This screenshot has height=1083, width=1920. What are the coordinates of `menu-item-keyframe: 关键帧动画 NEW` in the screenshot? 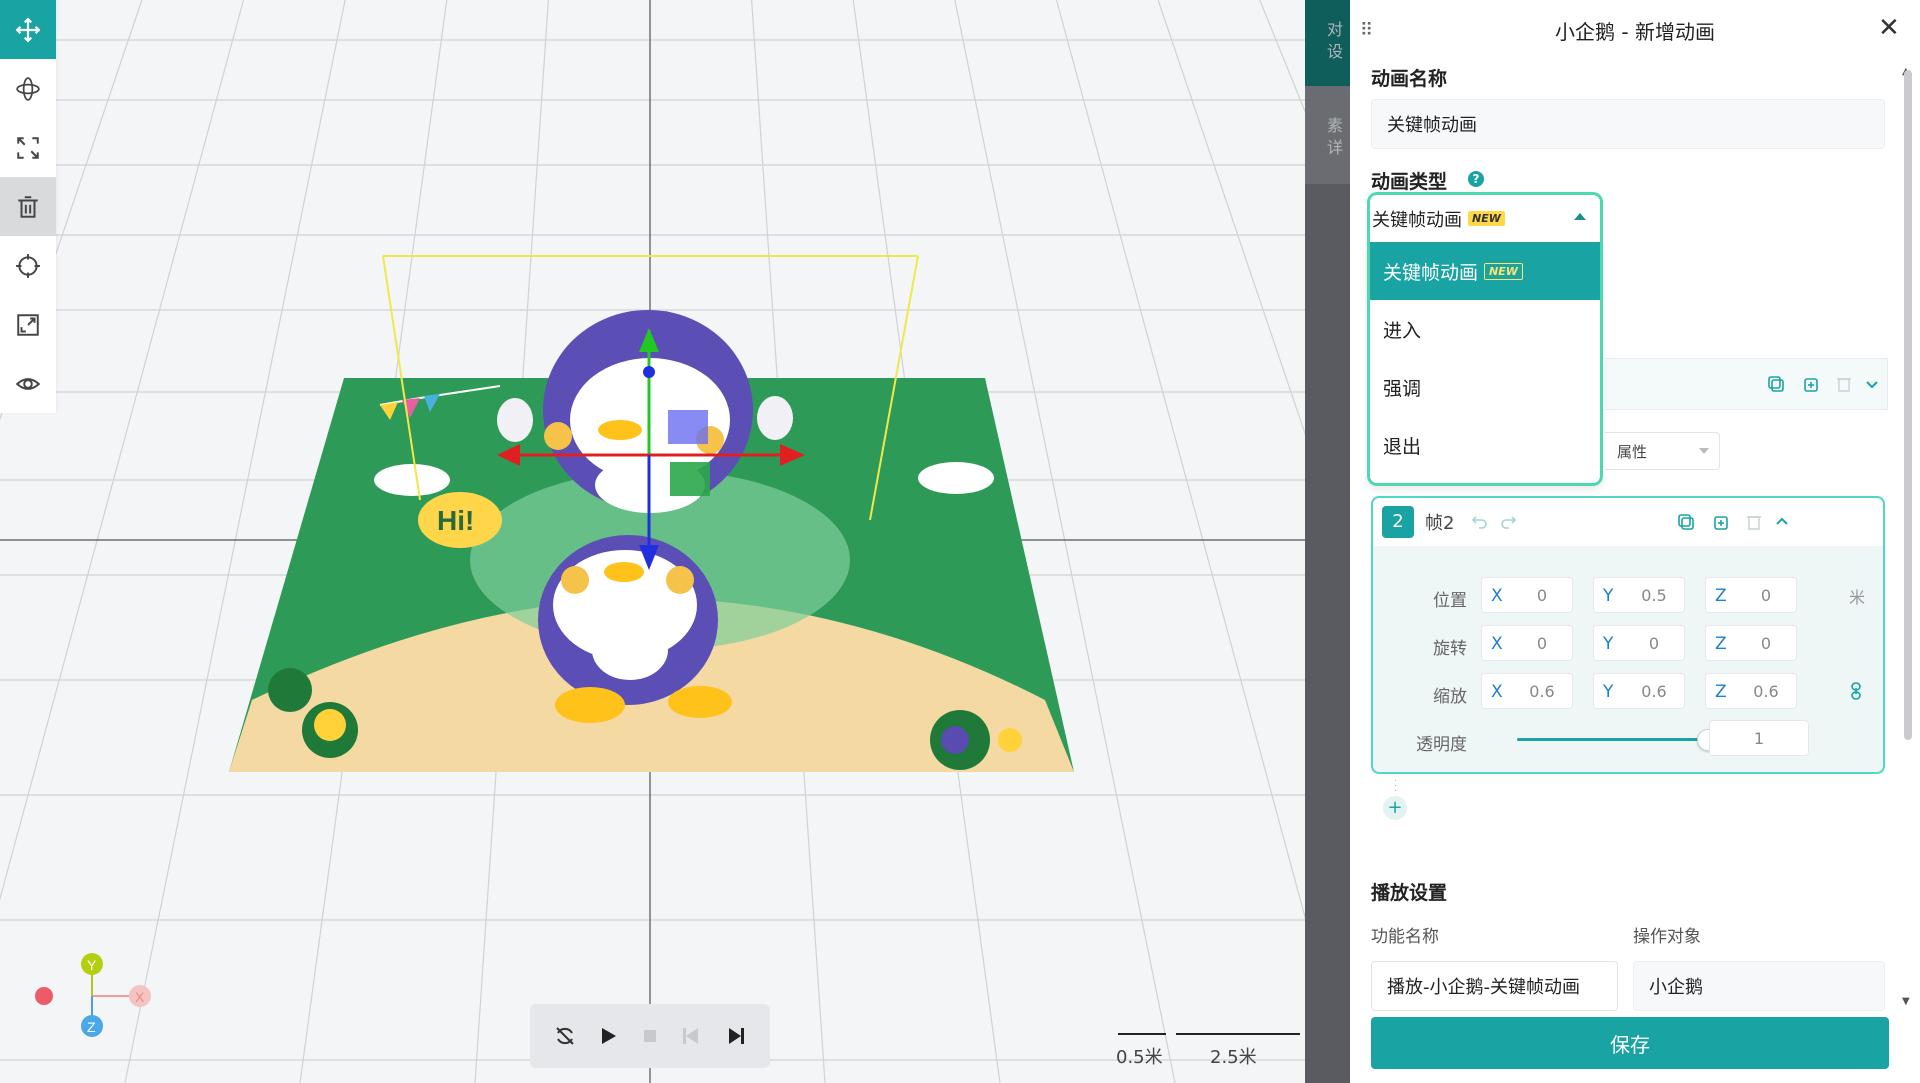 It's located at (1485, 271).